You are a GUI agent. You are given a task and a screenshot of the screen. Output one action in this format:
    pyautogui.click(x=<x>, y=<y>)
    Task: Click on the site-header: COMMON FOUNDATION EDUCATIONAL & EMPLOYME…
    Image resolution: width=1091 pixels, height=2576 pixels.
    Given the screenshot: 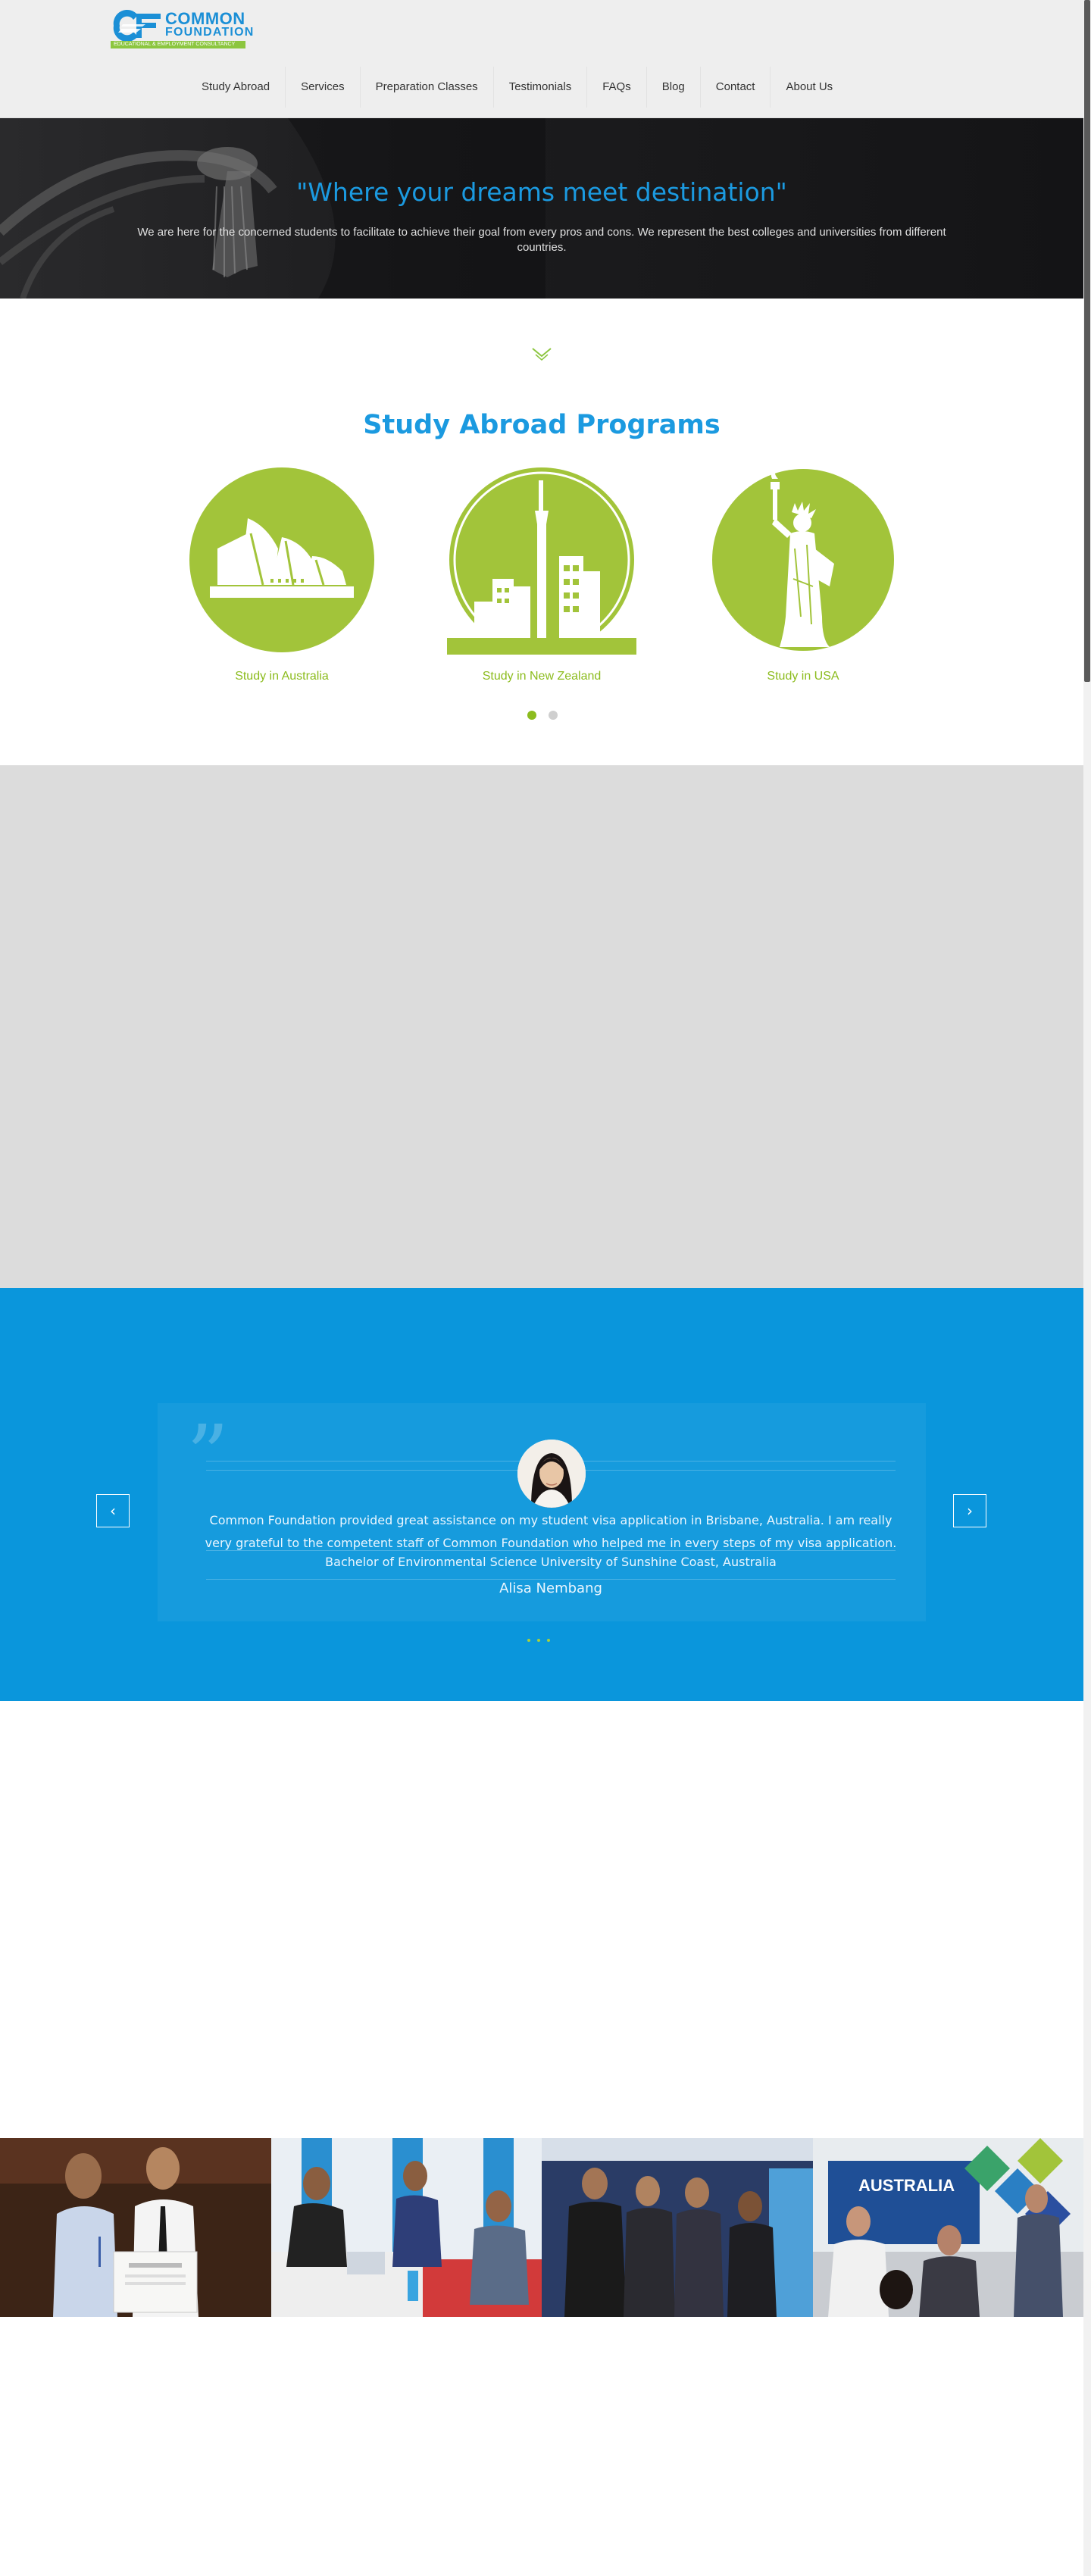 What is the action you would take?
    pyautogui.click(x=541, y=59)
    